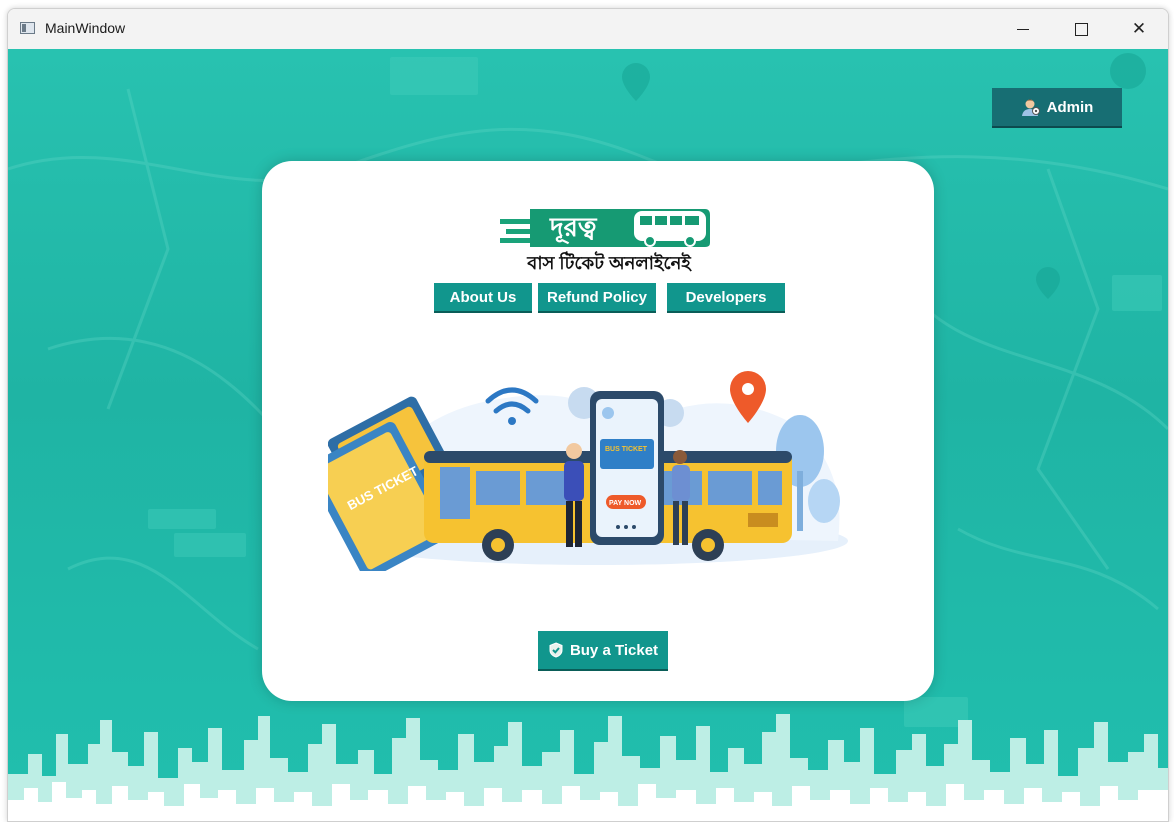  I want to click on maximize-button, so click(1081, 29).